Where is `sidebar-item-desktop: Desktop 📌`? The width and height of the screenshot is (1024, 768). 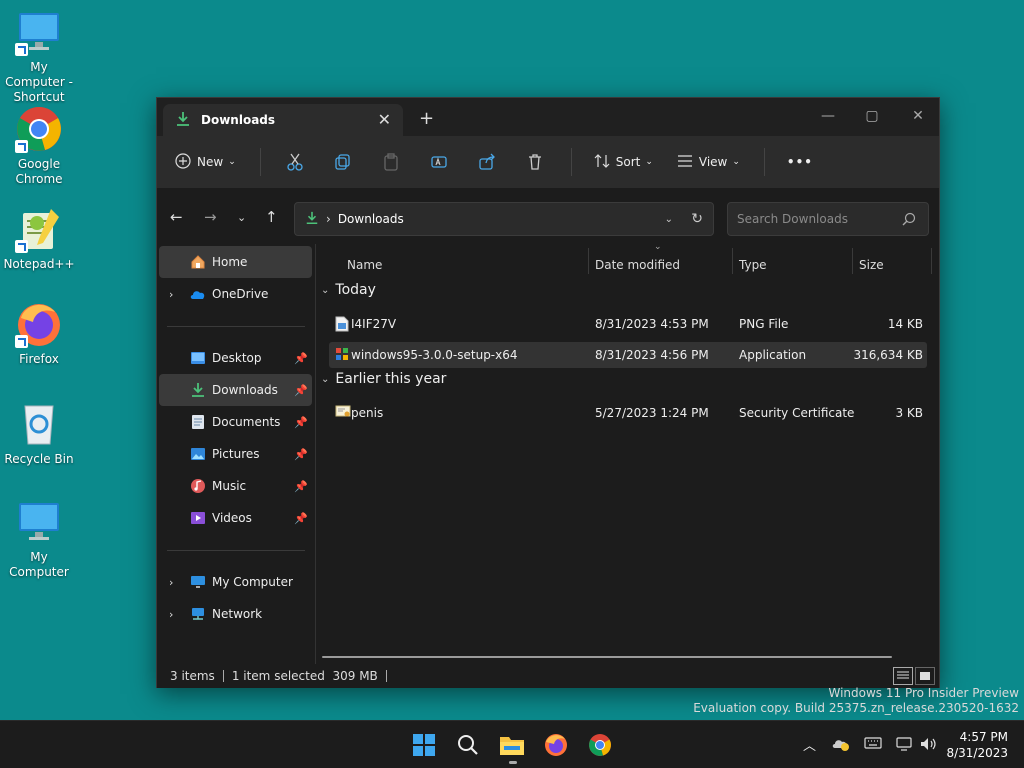
sidebar-item-desktop: Desktop 📌 is located at coordinates (235, 358).